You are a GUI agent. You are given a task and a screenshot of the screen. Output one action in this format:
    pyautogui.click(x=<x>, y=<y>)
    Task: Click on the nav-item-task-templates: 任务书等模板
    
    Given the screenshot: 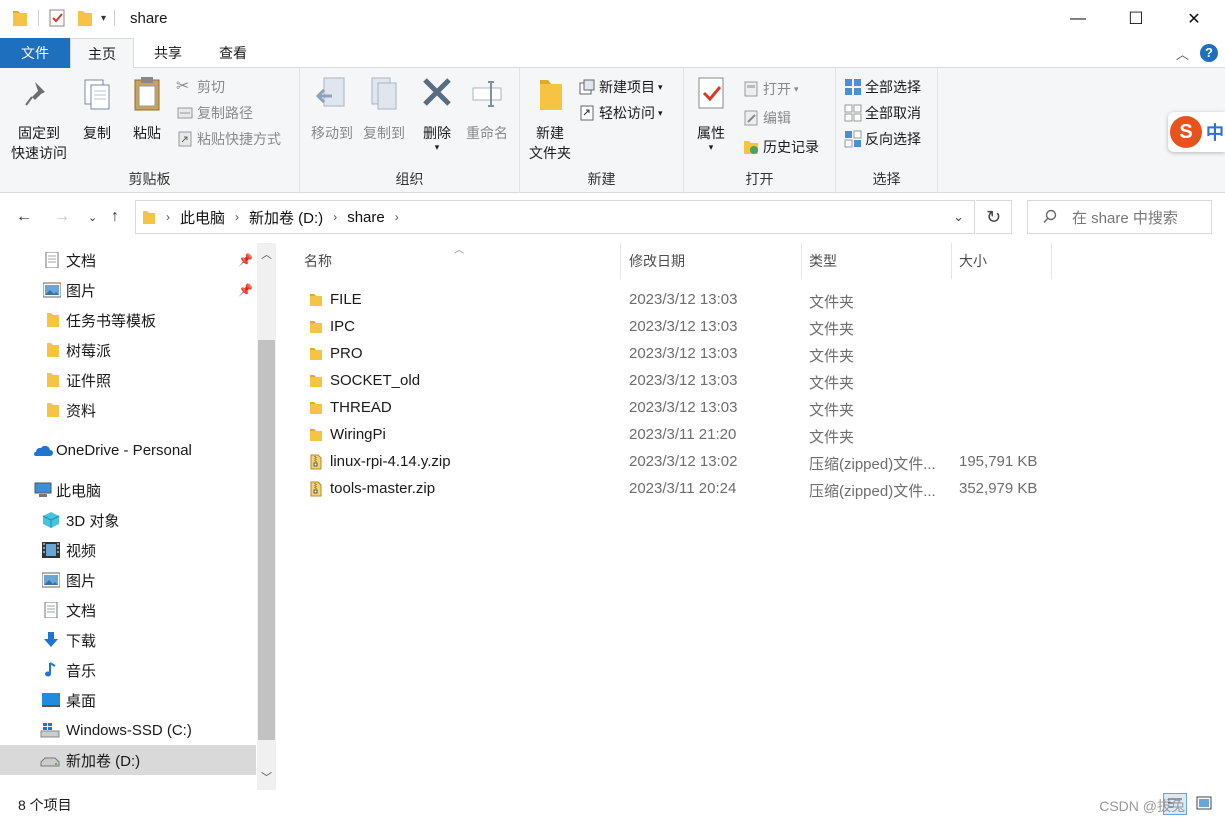 What is the action you would take?
    pyautogui.click(x=128, y=320)
    